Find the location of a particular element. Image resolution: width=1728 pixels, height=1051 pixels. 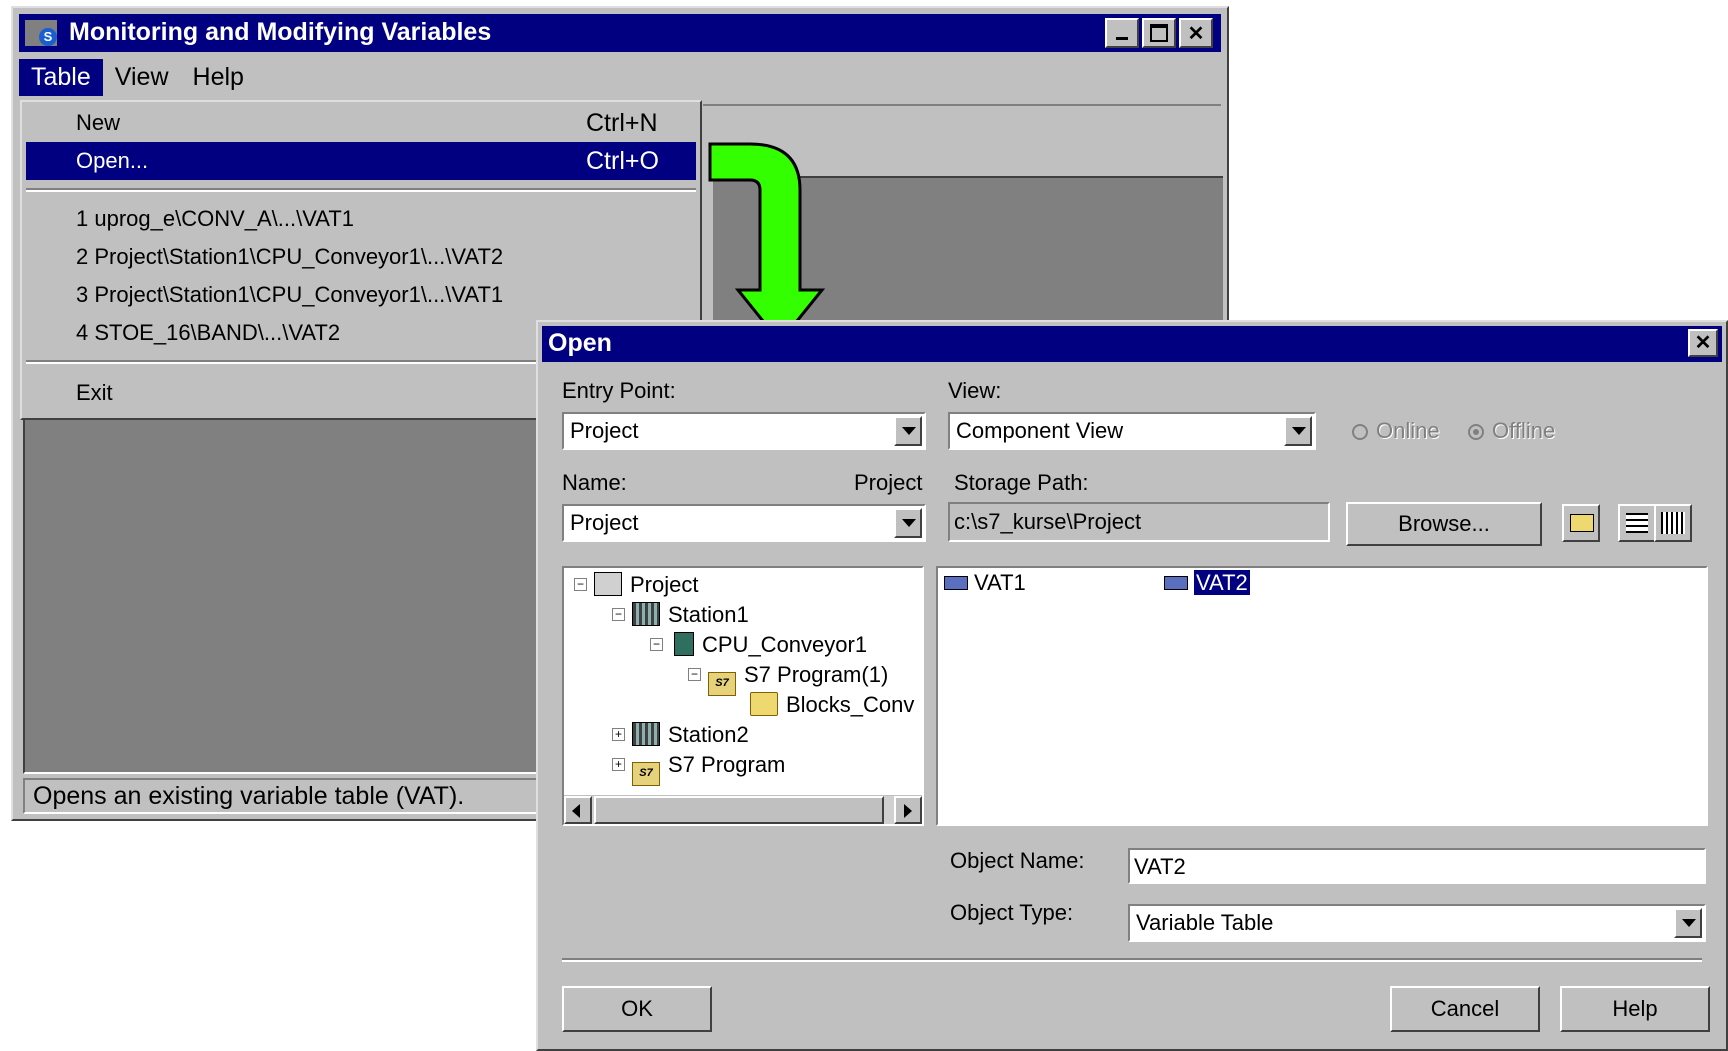

object-name-input: VAT2 is located at coordinates (1417, 866).